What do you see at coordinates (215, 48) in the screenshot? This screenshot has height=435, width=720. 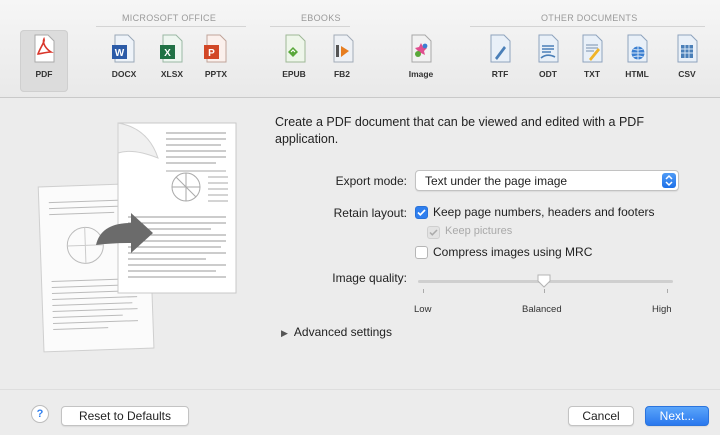 I see `powerpoint-presentation-icon: P` at bounding box center [215, 48].